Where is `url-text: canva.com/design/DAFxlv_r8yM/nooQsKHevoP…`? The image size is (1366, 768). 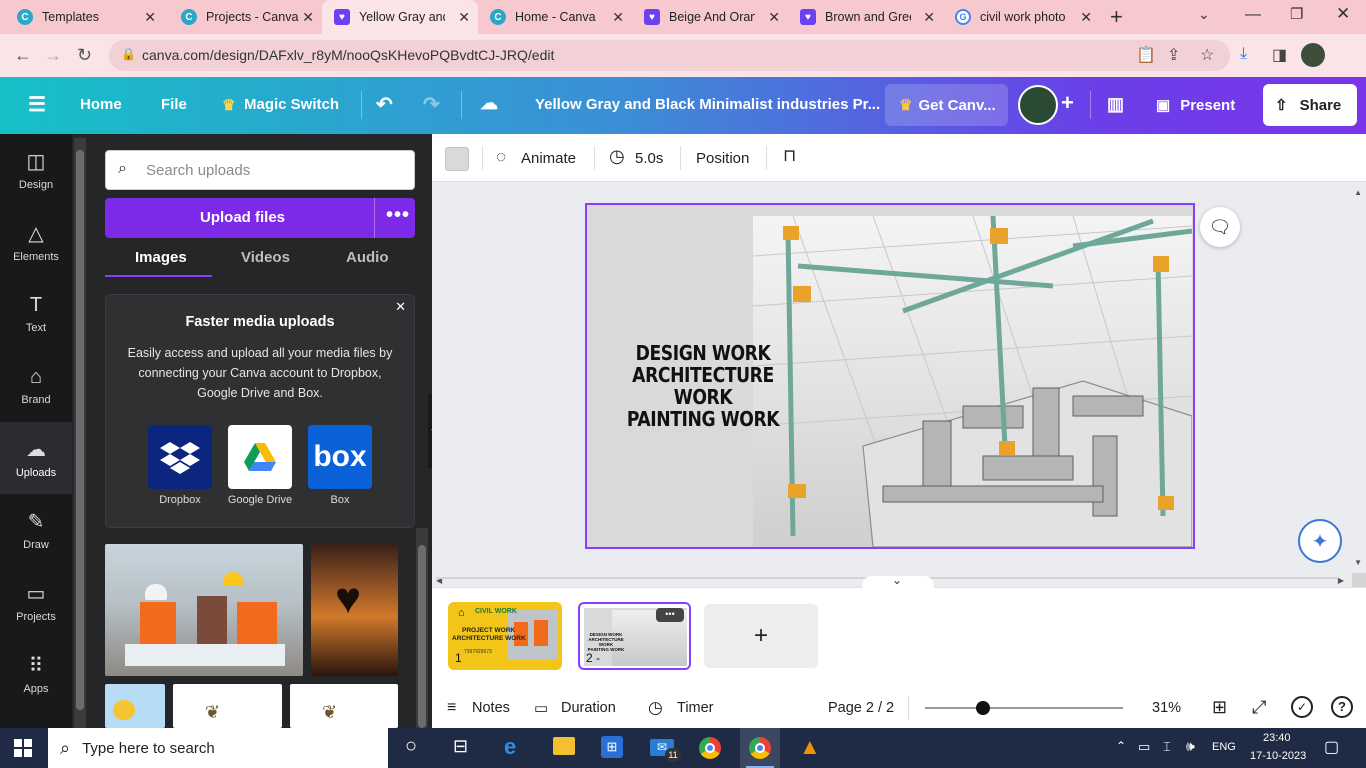
url-text: canva.com/design/DAFxlv_r8yM/nooQsKHevoP… is located at coordinates (348, 55).